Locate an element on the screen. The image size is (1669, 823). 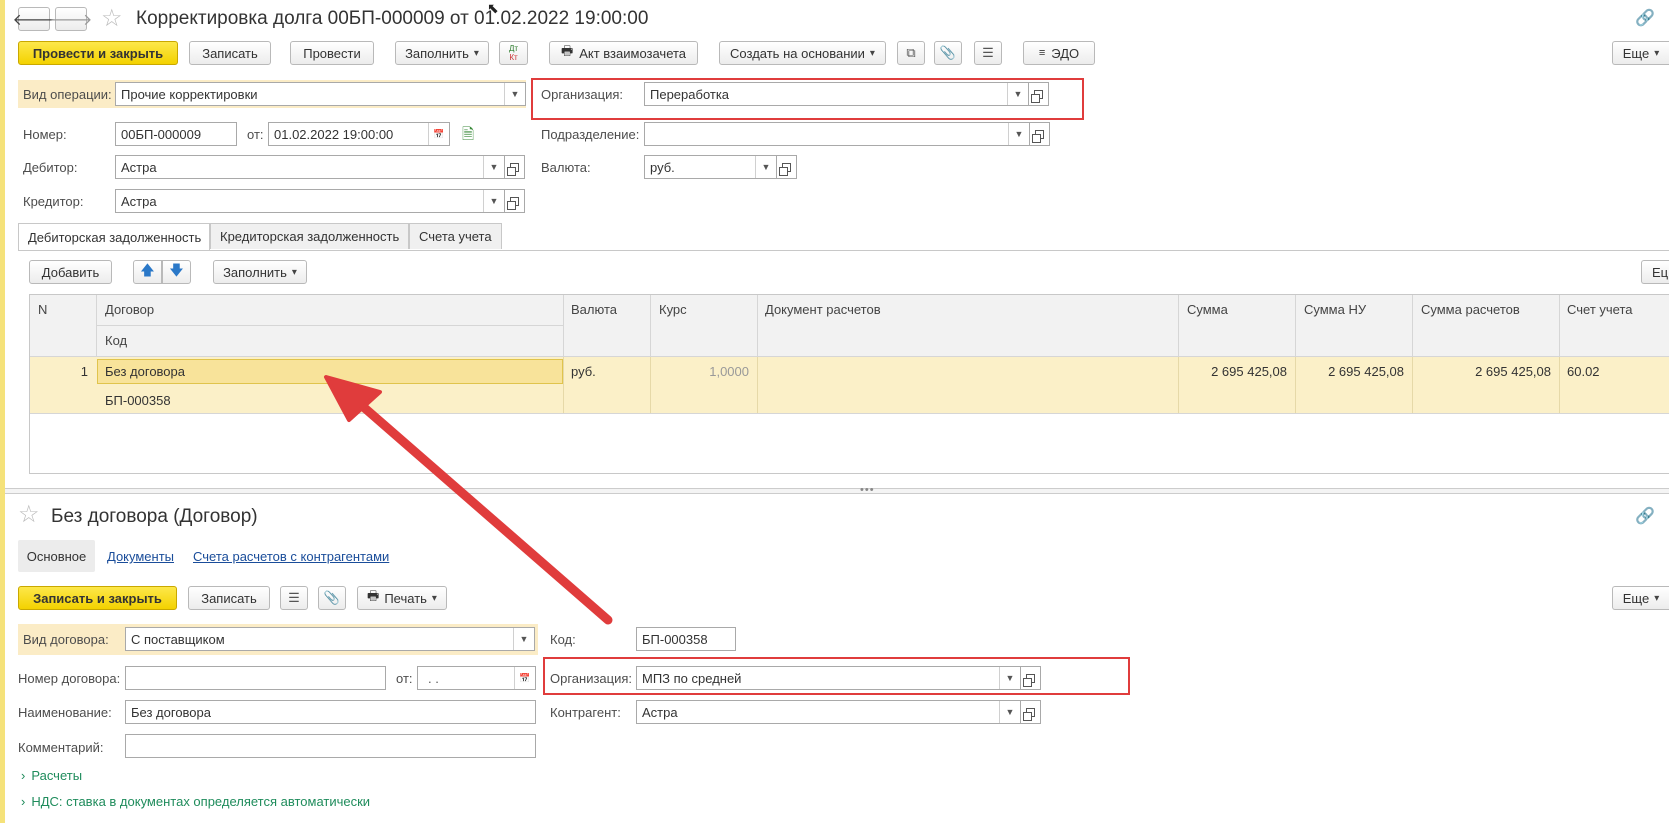
annotation-arrow-line is located at coordinates (480, 508).